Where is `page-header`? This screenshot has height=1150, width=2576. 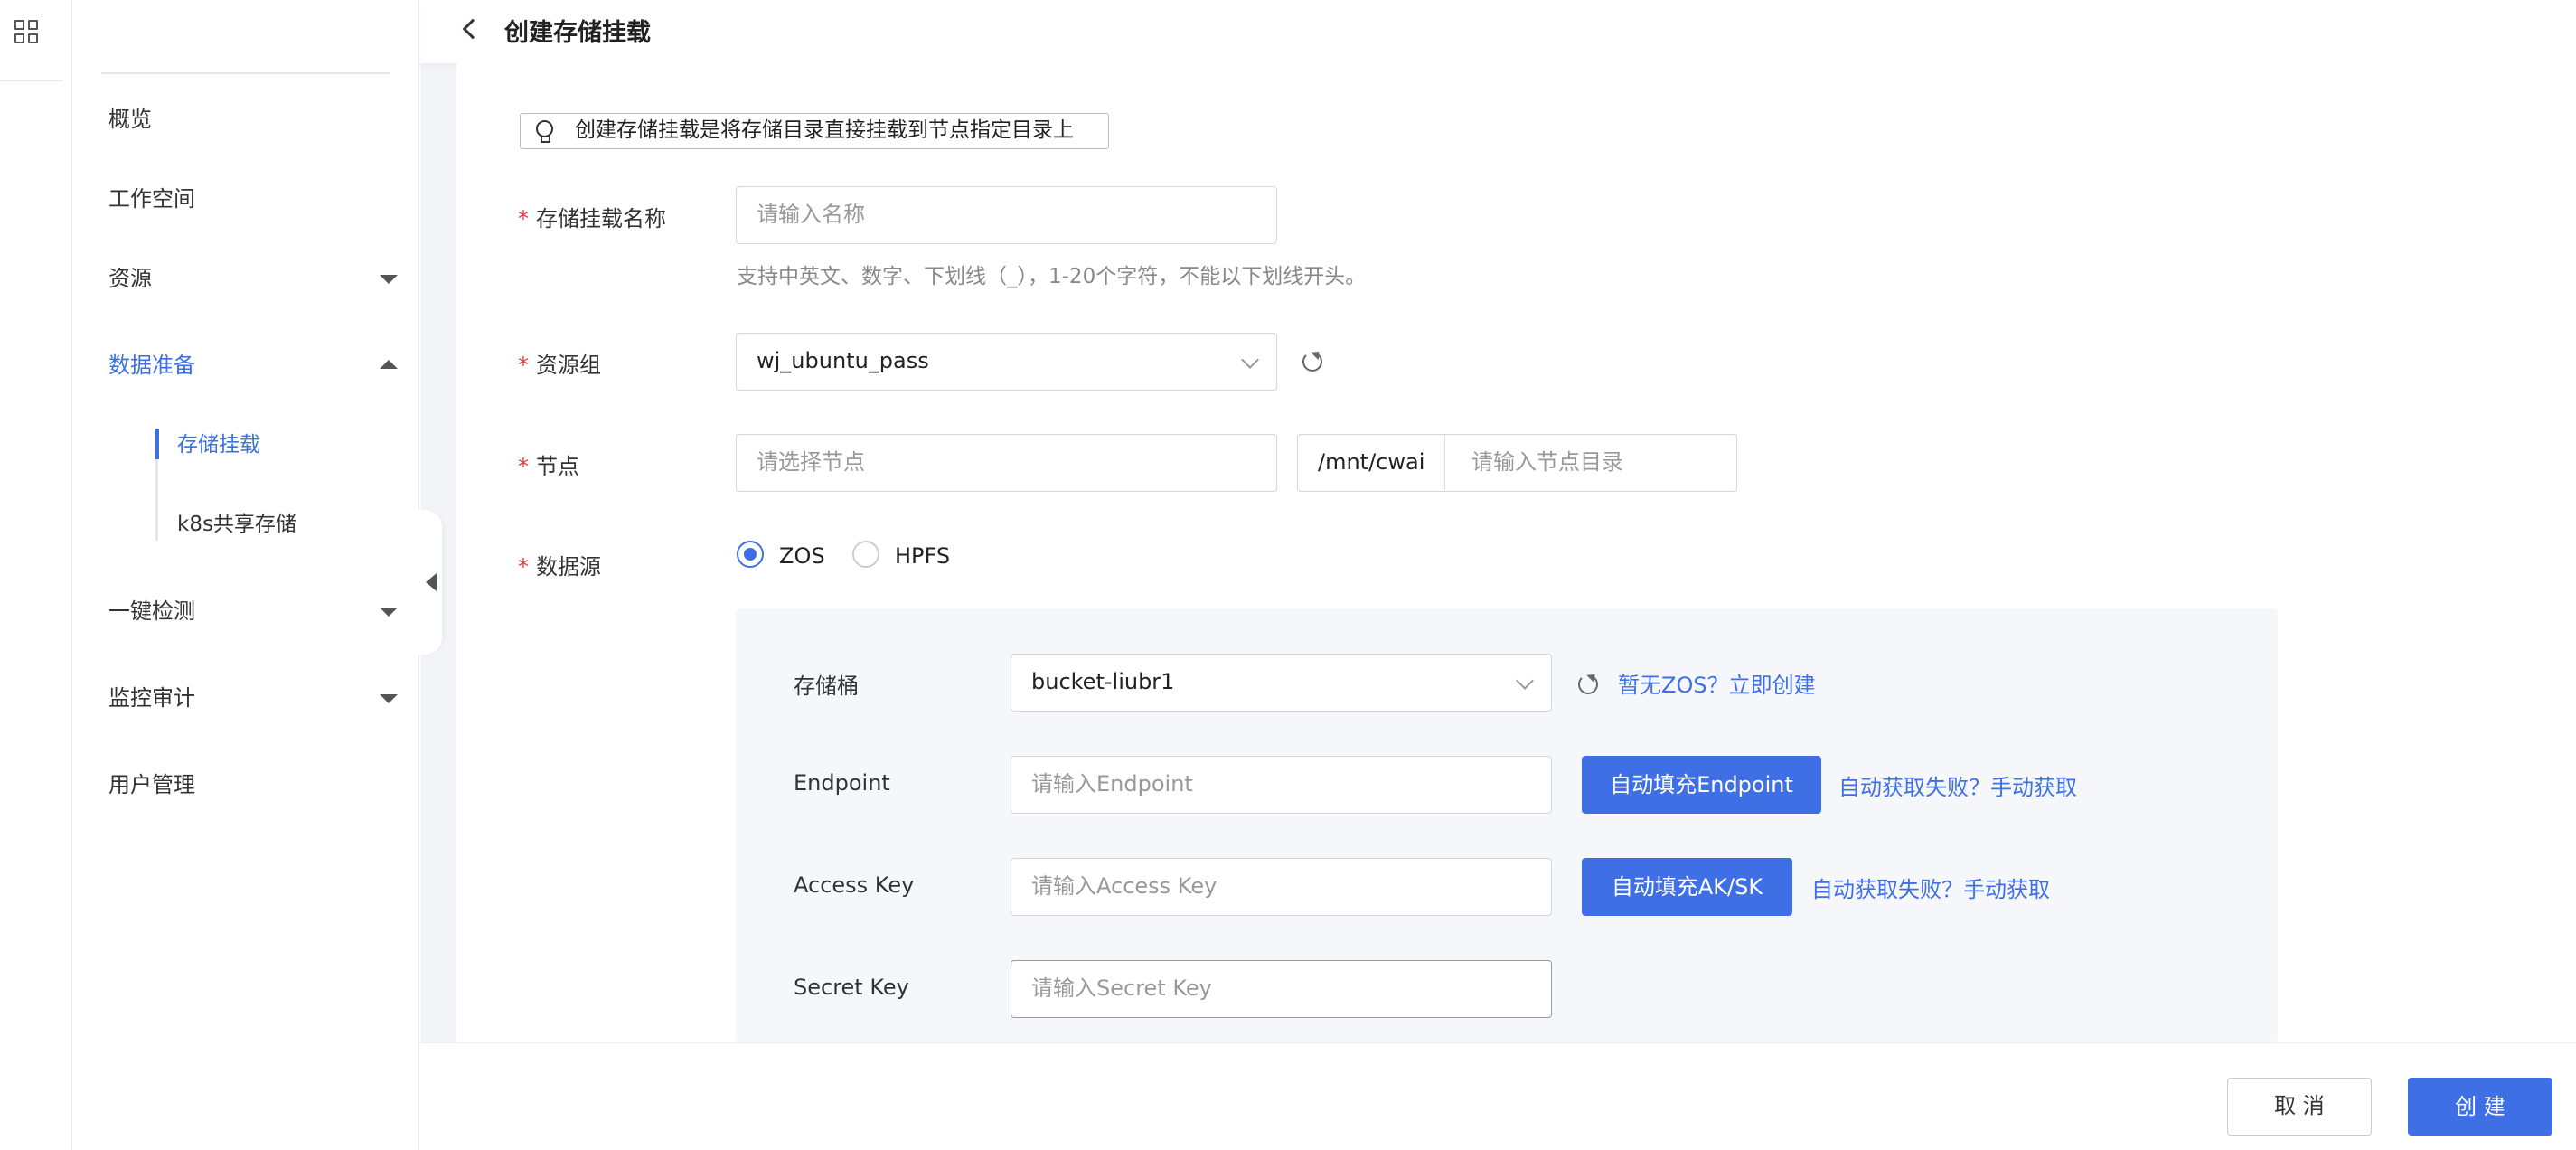
page-header is located at coordinates (1498, 31).